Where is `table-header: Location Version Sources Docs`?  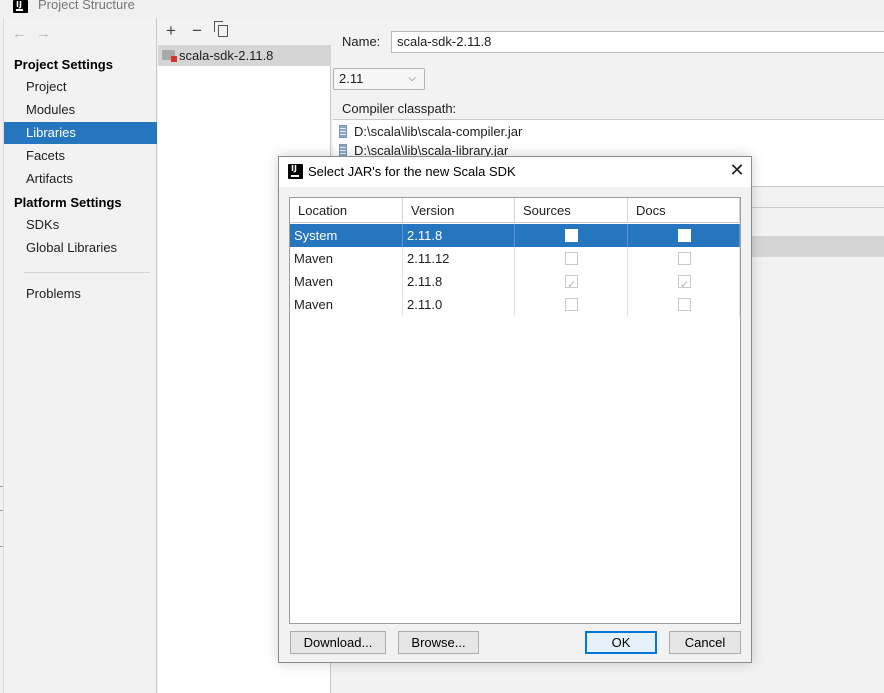 table-header: Location Version Sources Docs is located at coordinates (515, 210).